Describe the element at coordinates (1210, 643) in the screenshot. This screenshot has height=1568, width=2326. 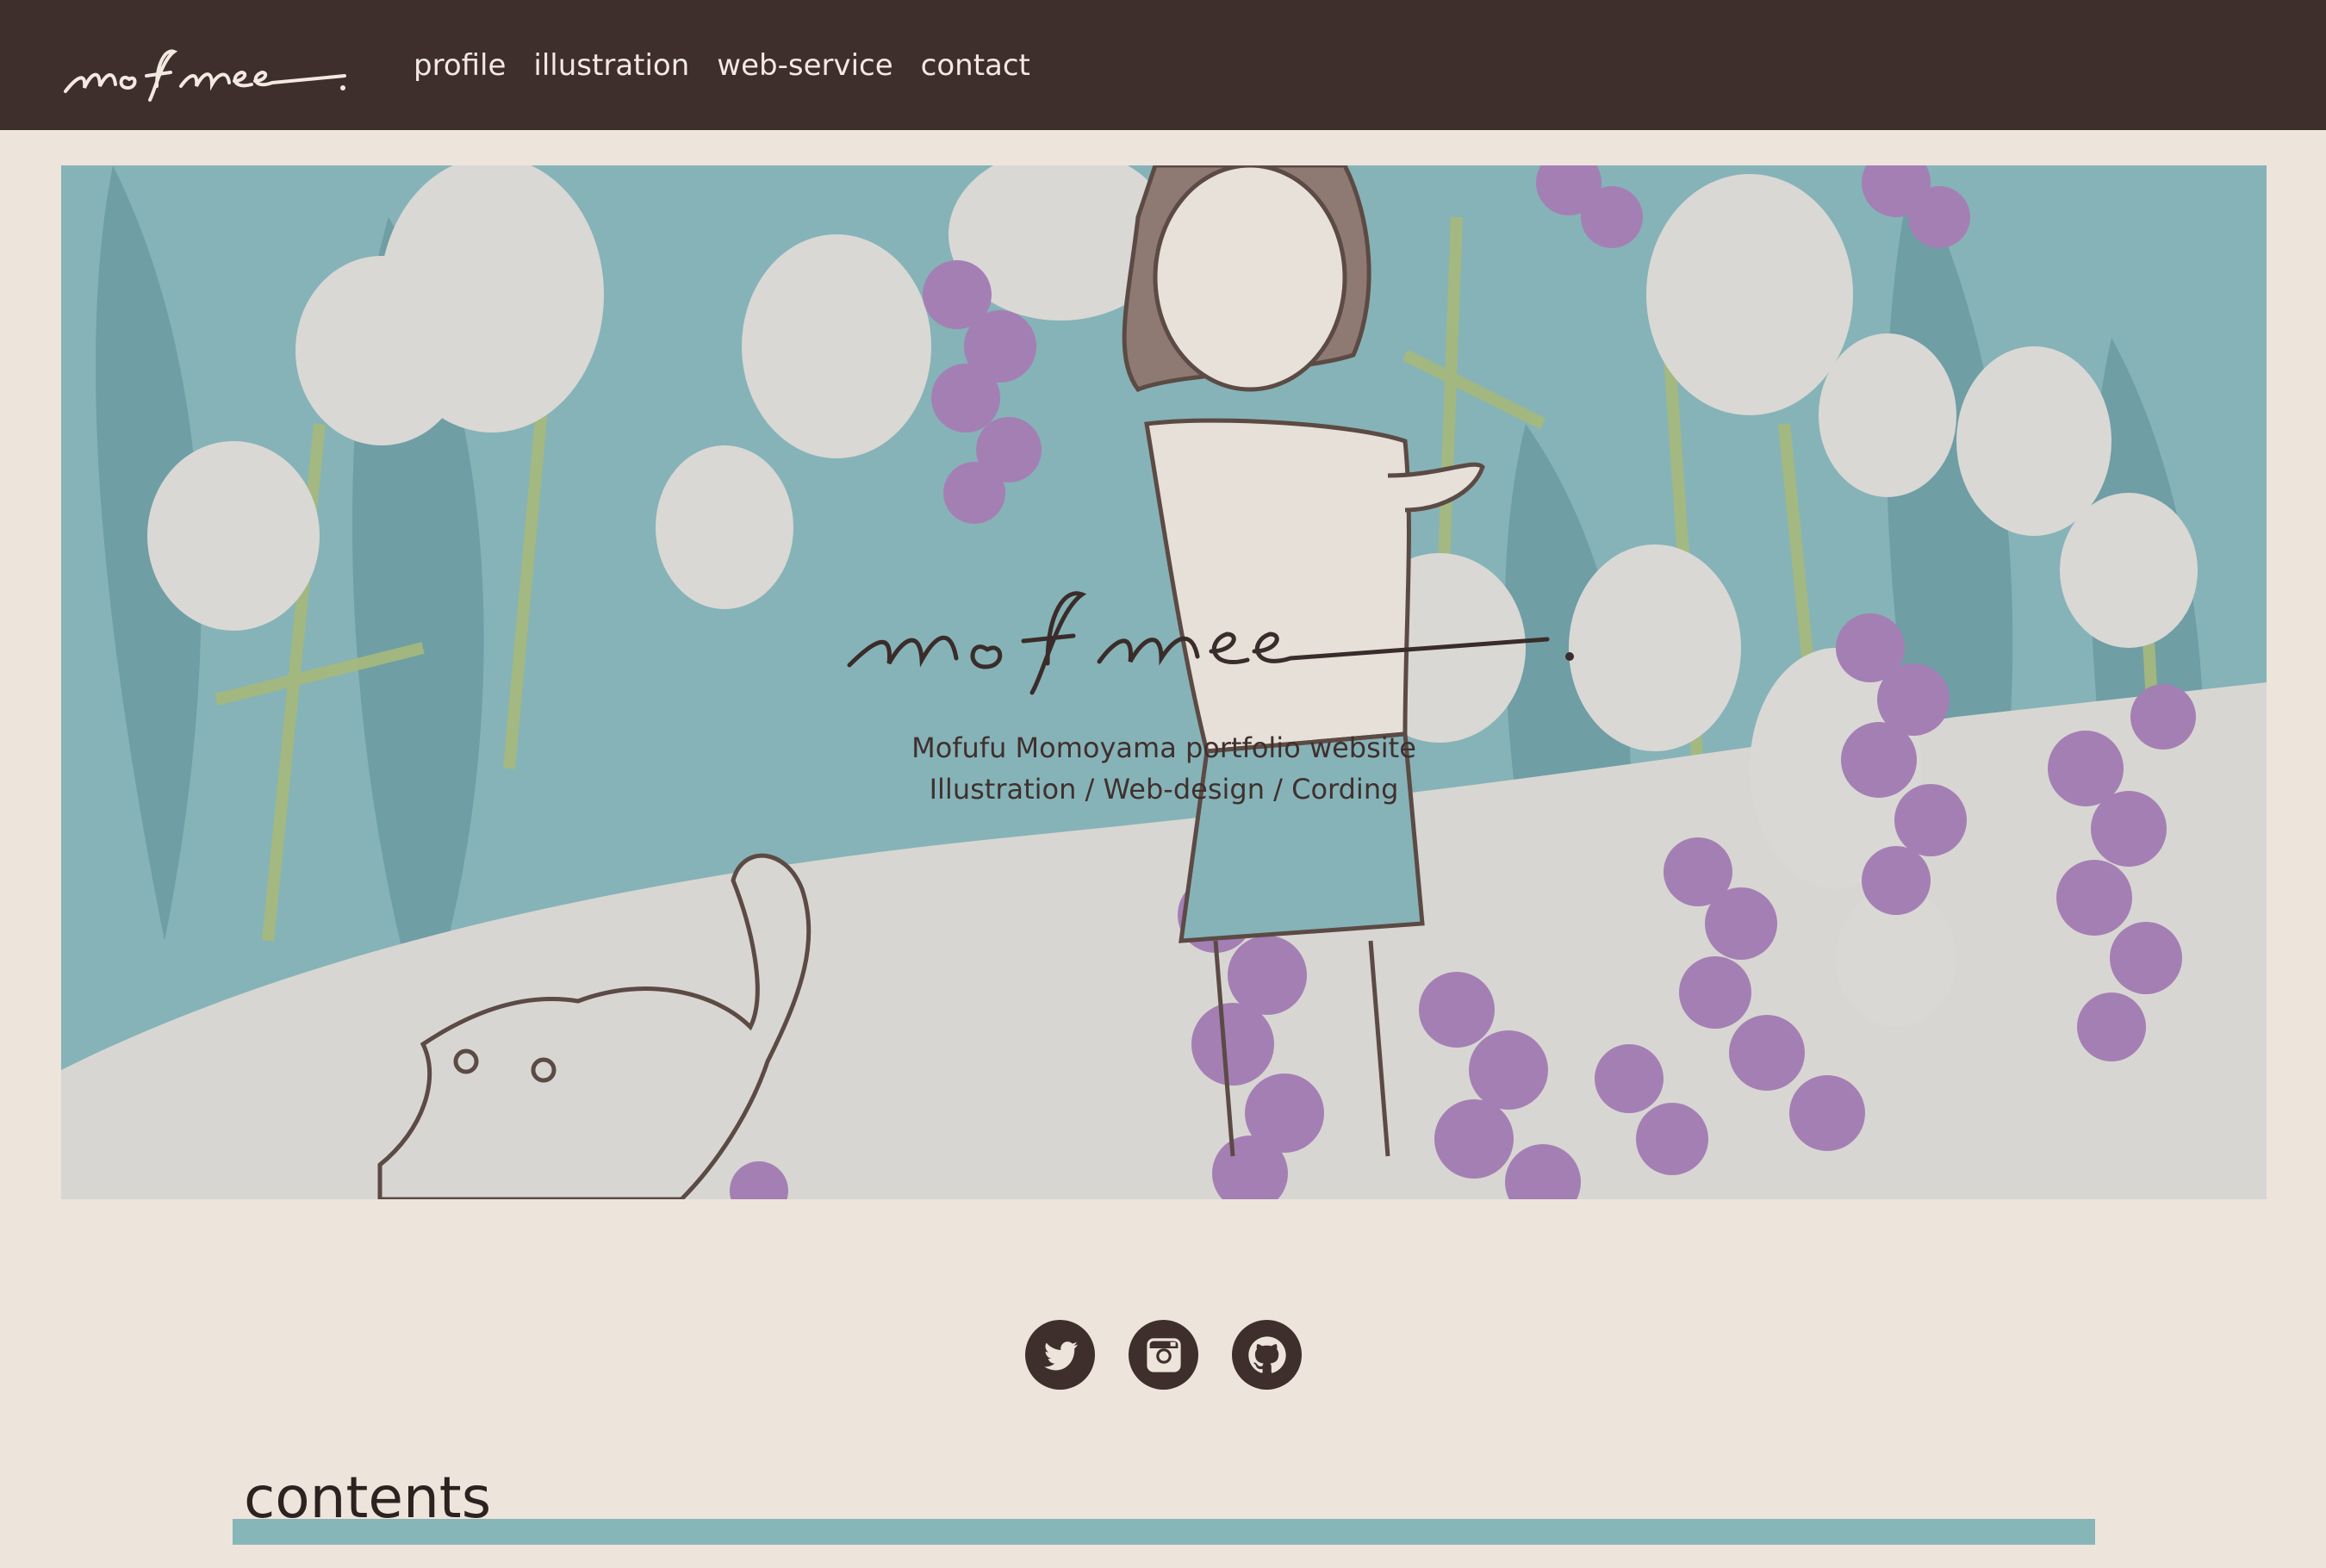
I see `hero-logo` at that location.